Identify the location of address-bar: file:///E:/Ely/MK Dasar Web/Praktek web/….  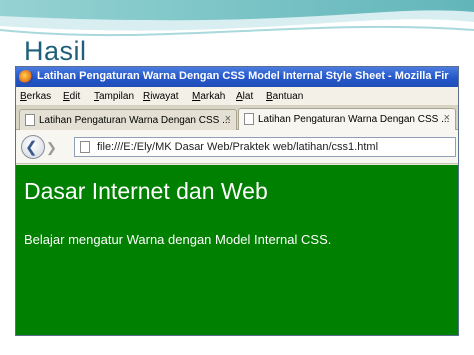
(265, 147).